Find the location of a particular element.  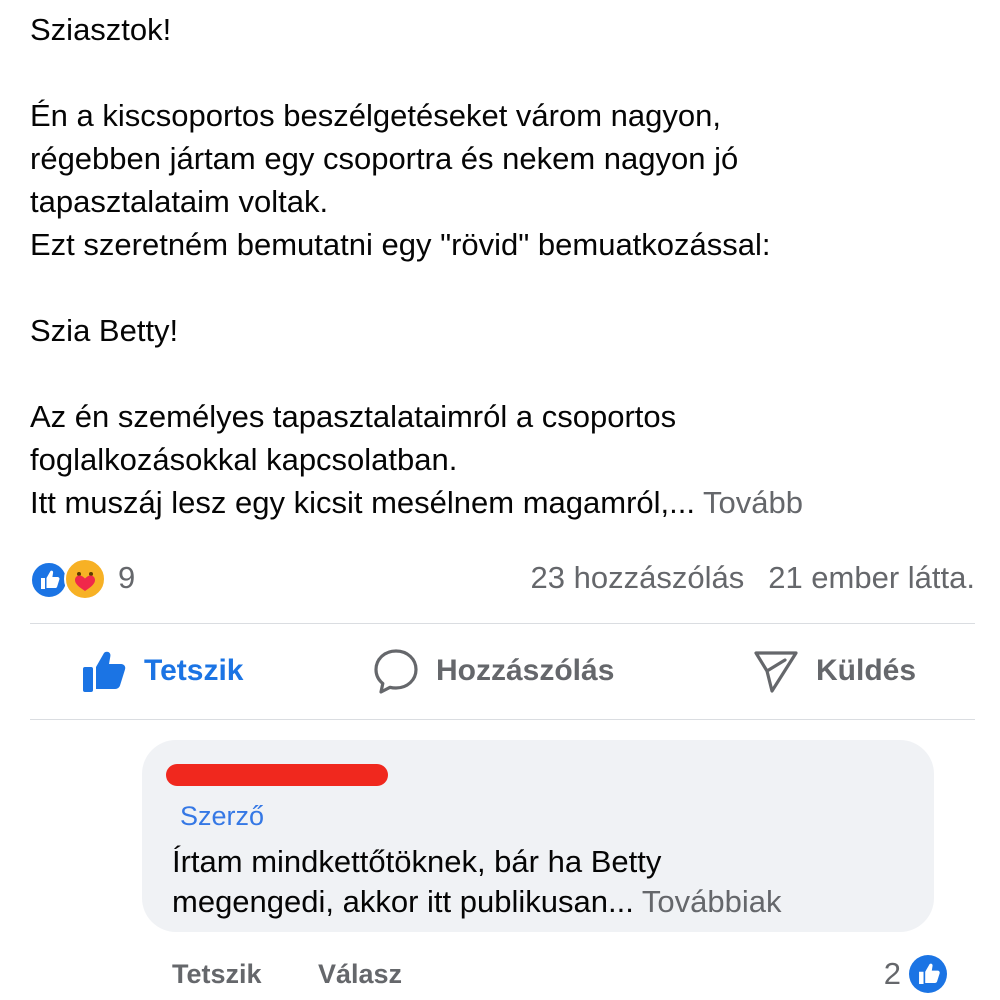

reaction-icons is located at coordinates (70, 579).